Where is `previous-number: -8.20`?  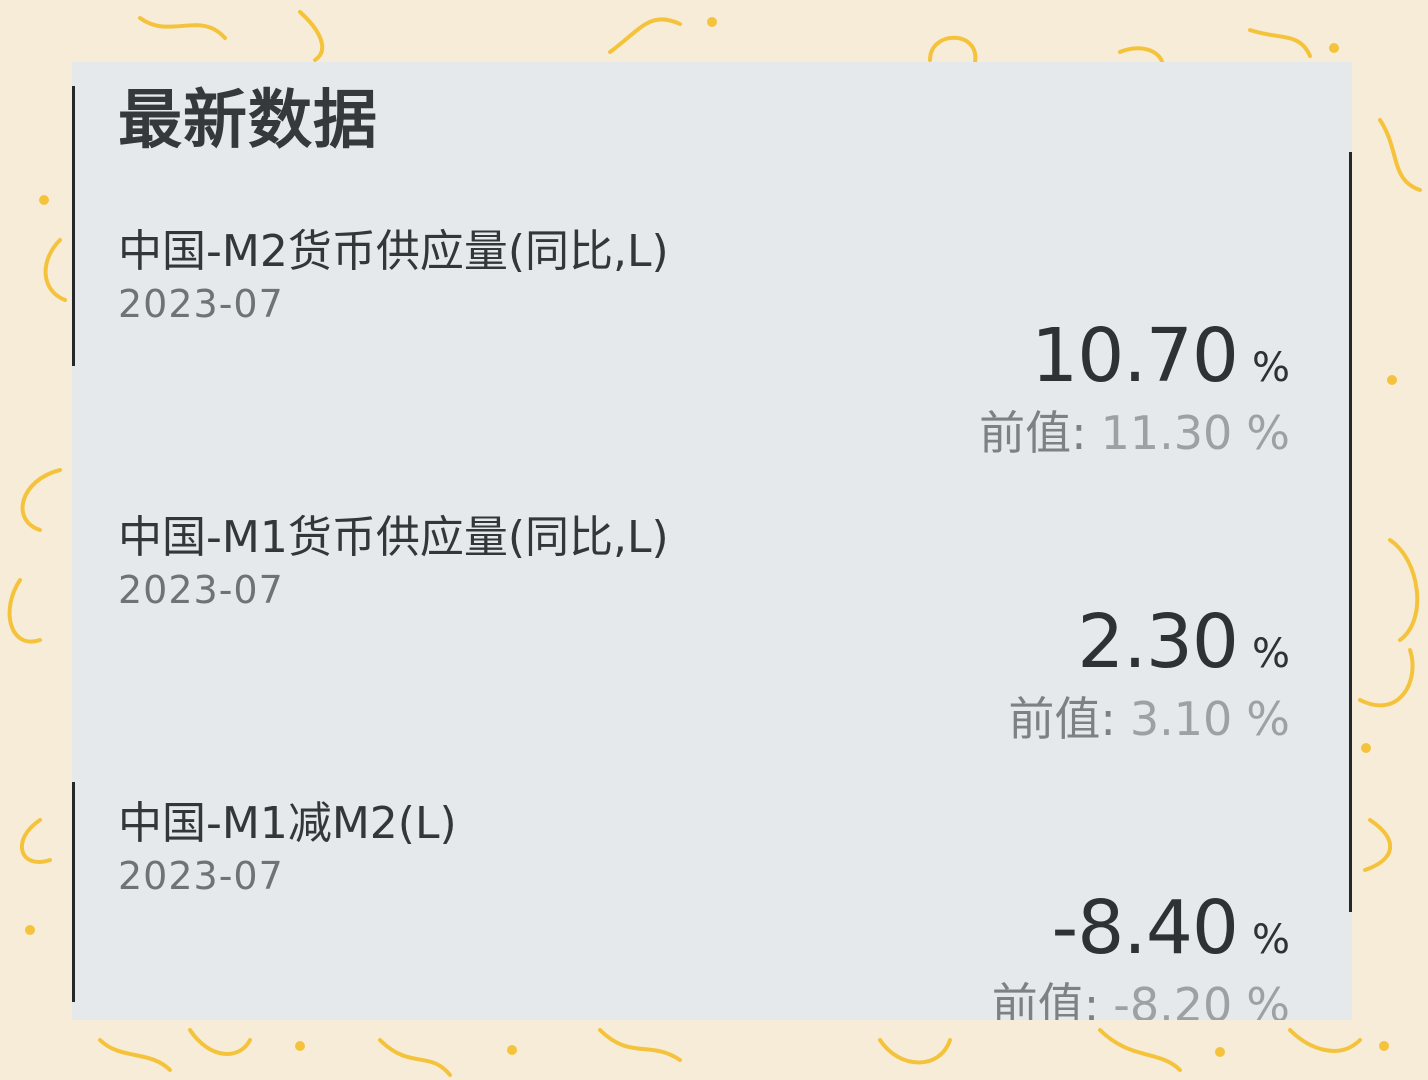 previous-number: -8.20 is located at coordinates (1173, 999).